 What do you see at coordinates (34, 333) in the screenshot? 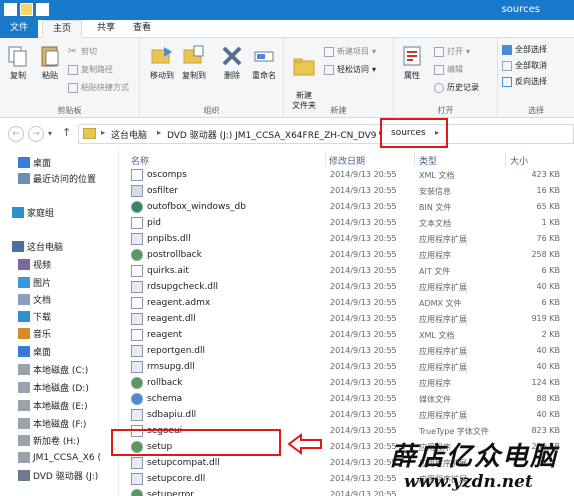
I see `nav-item: 音乐` at bounding box center [34, 333].